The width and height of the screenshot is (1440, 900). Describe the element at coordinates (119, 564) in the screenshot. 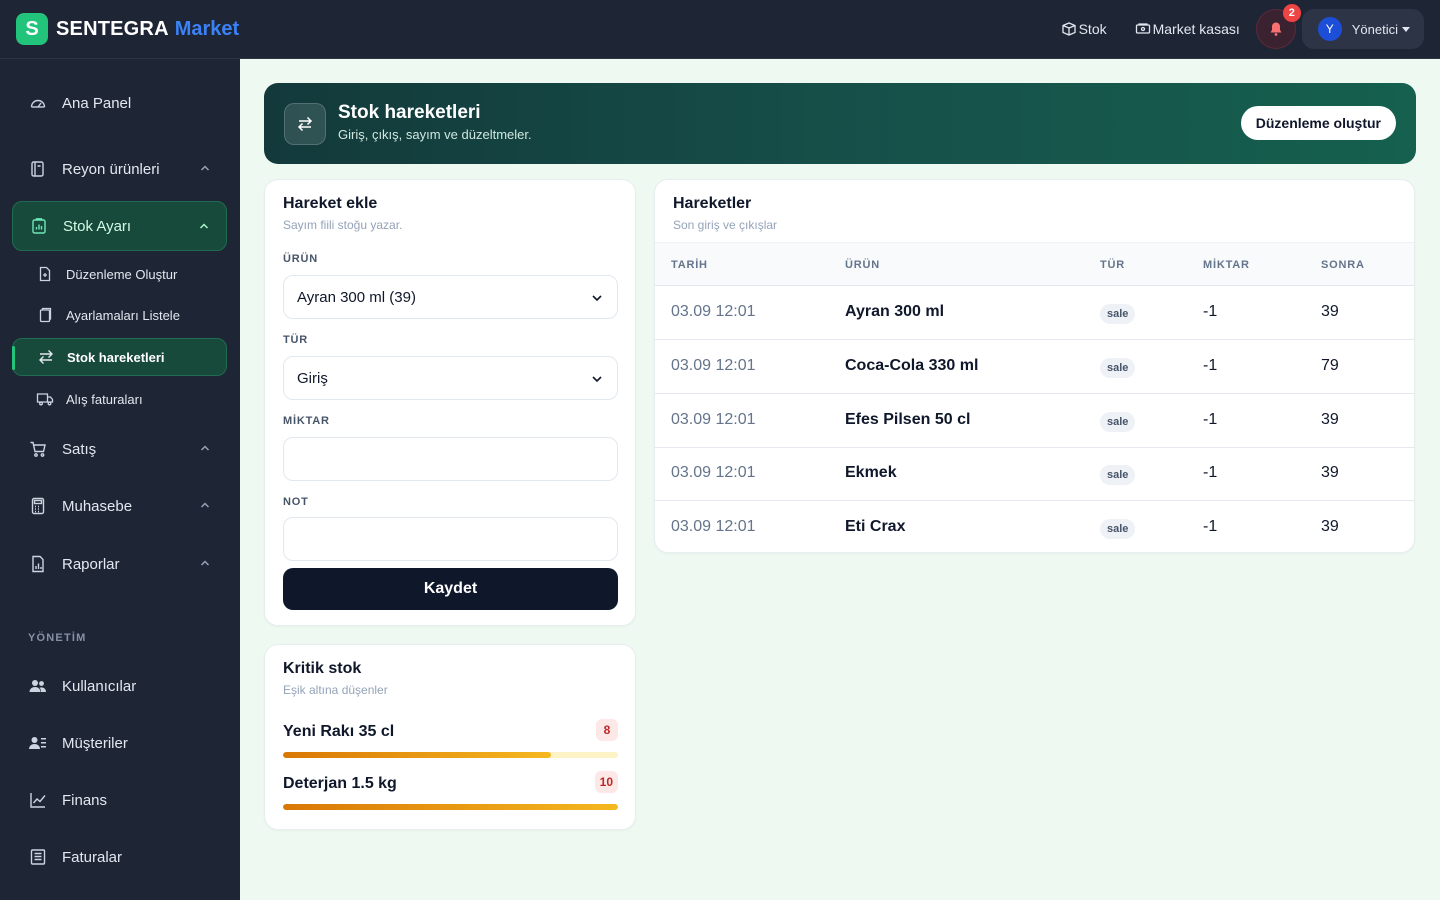

I see `sidebar-item-reports: Raporlar` at that location.